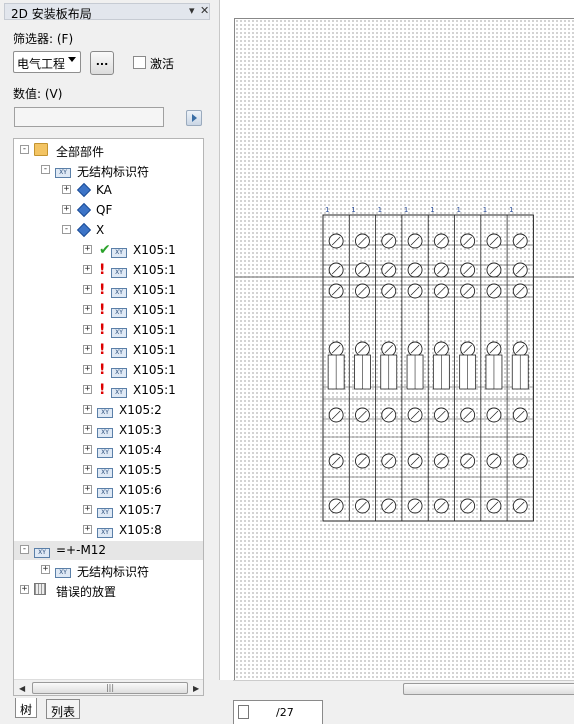  I want to click on tree-node-label: 无结构标识符, so click(113, 572).